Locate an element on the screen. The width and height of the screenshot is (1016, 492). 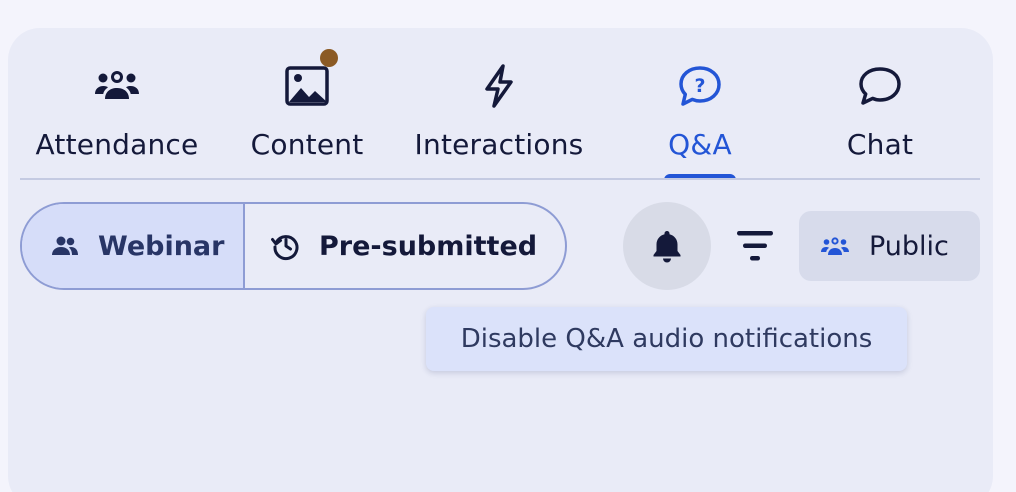
tooltip-text: Disable Q&A audio notifications is located at coordinates (666, 339).